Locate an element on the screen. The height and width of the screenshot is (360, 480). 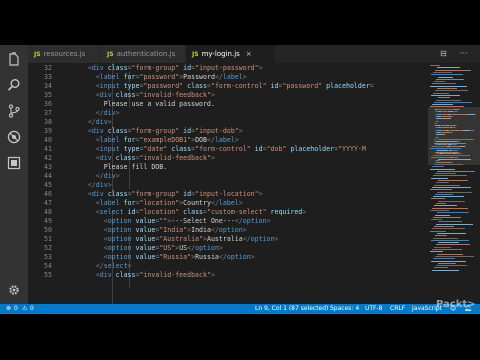
code-token: for is located at coordinates (127, 140).